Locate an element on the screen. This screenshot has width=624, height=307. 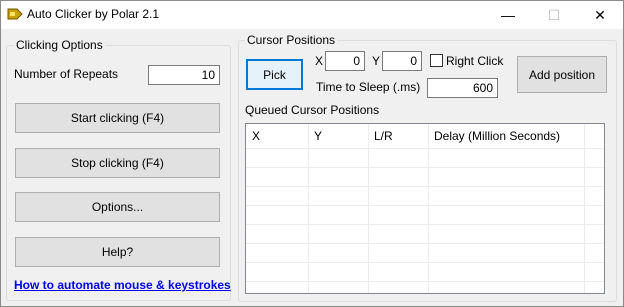
x-label: X is located at coordinates (319, 61).